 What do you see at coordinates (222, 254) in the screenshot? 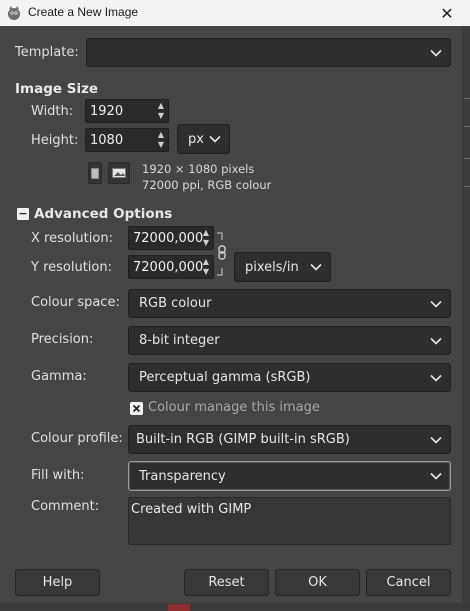
I see `chain-link-icon` at bounding box center [222, 254].